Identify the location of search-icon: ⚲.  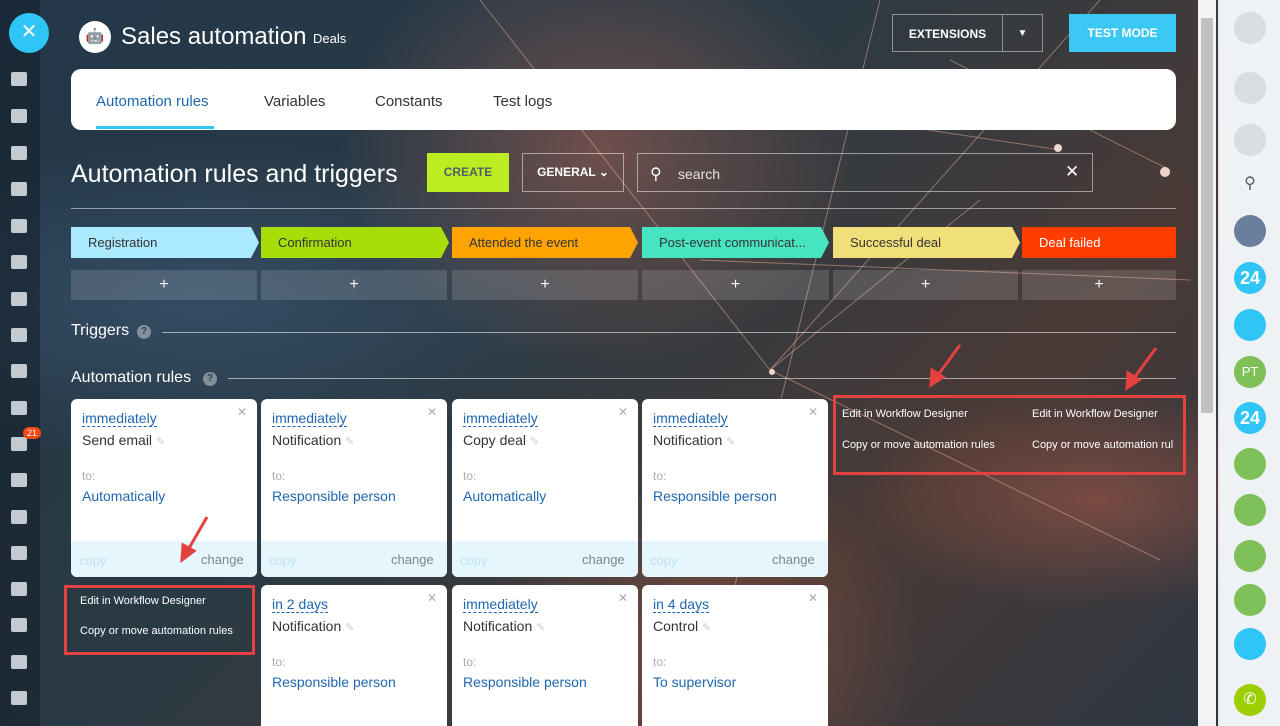
(1250, 184).